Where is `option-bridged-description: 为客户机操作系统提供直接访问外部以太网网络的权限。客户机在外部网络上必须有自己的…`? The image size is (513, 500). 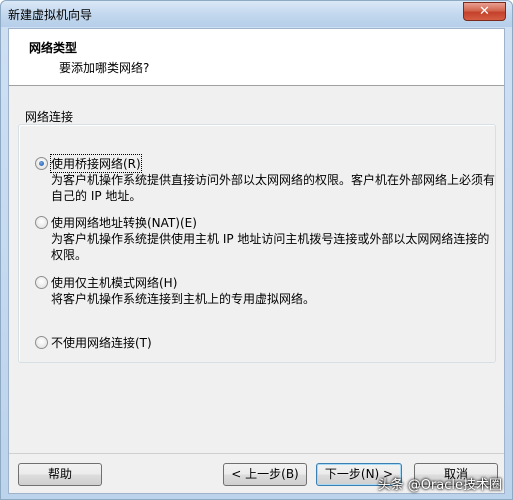
option-bridged-description: 为客户机操作系统提供直接访问外部以太网网络的权限。客户机在外部网络上必须有自己的… is located at coordinates (273, 188).